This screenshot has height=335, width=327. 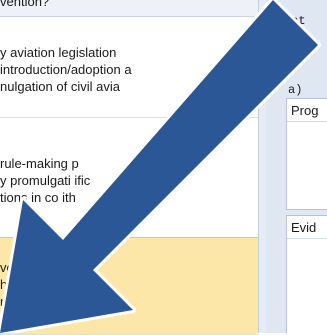 I want to click on question-line: y aviation legislation, so click(x=58, y=52).